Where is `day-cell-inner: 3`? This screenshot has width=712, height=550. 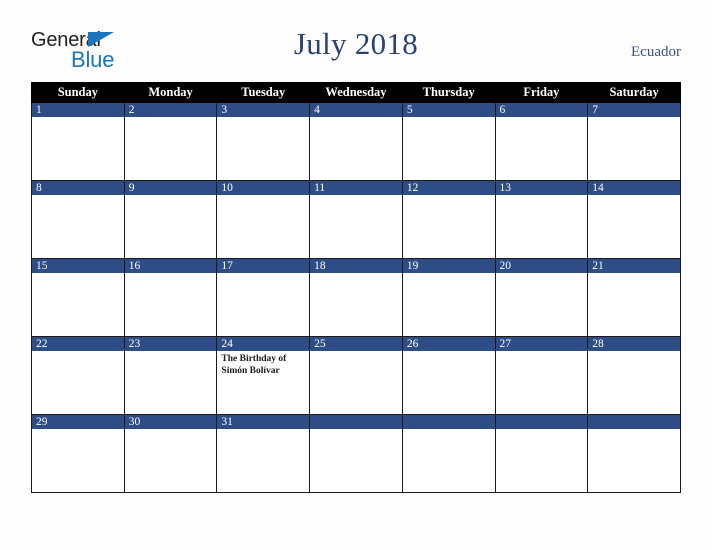 day-cell-inner: 3 is located at coordinates (263, 141).